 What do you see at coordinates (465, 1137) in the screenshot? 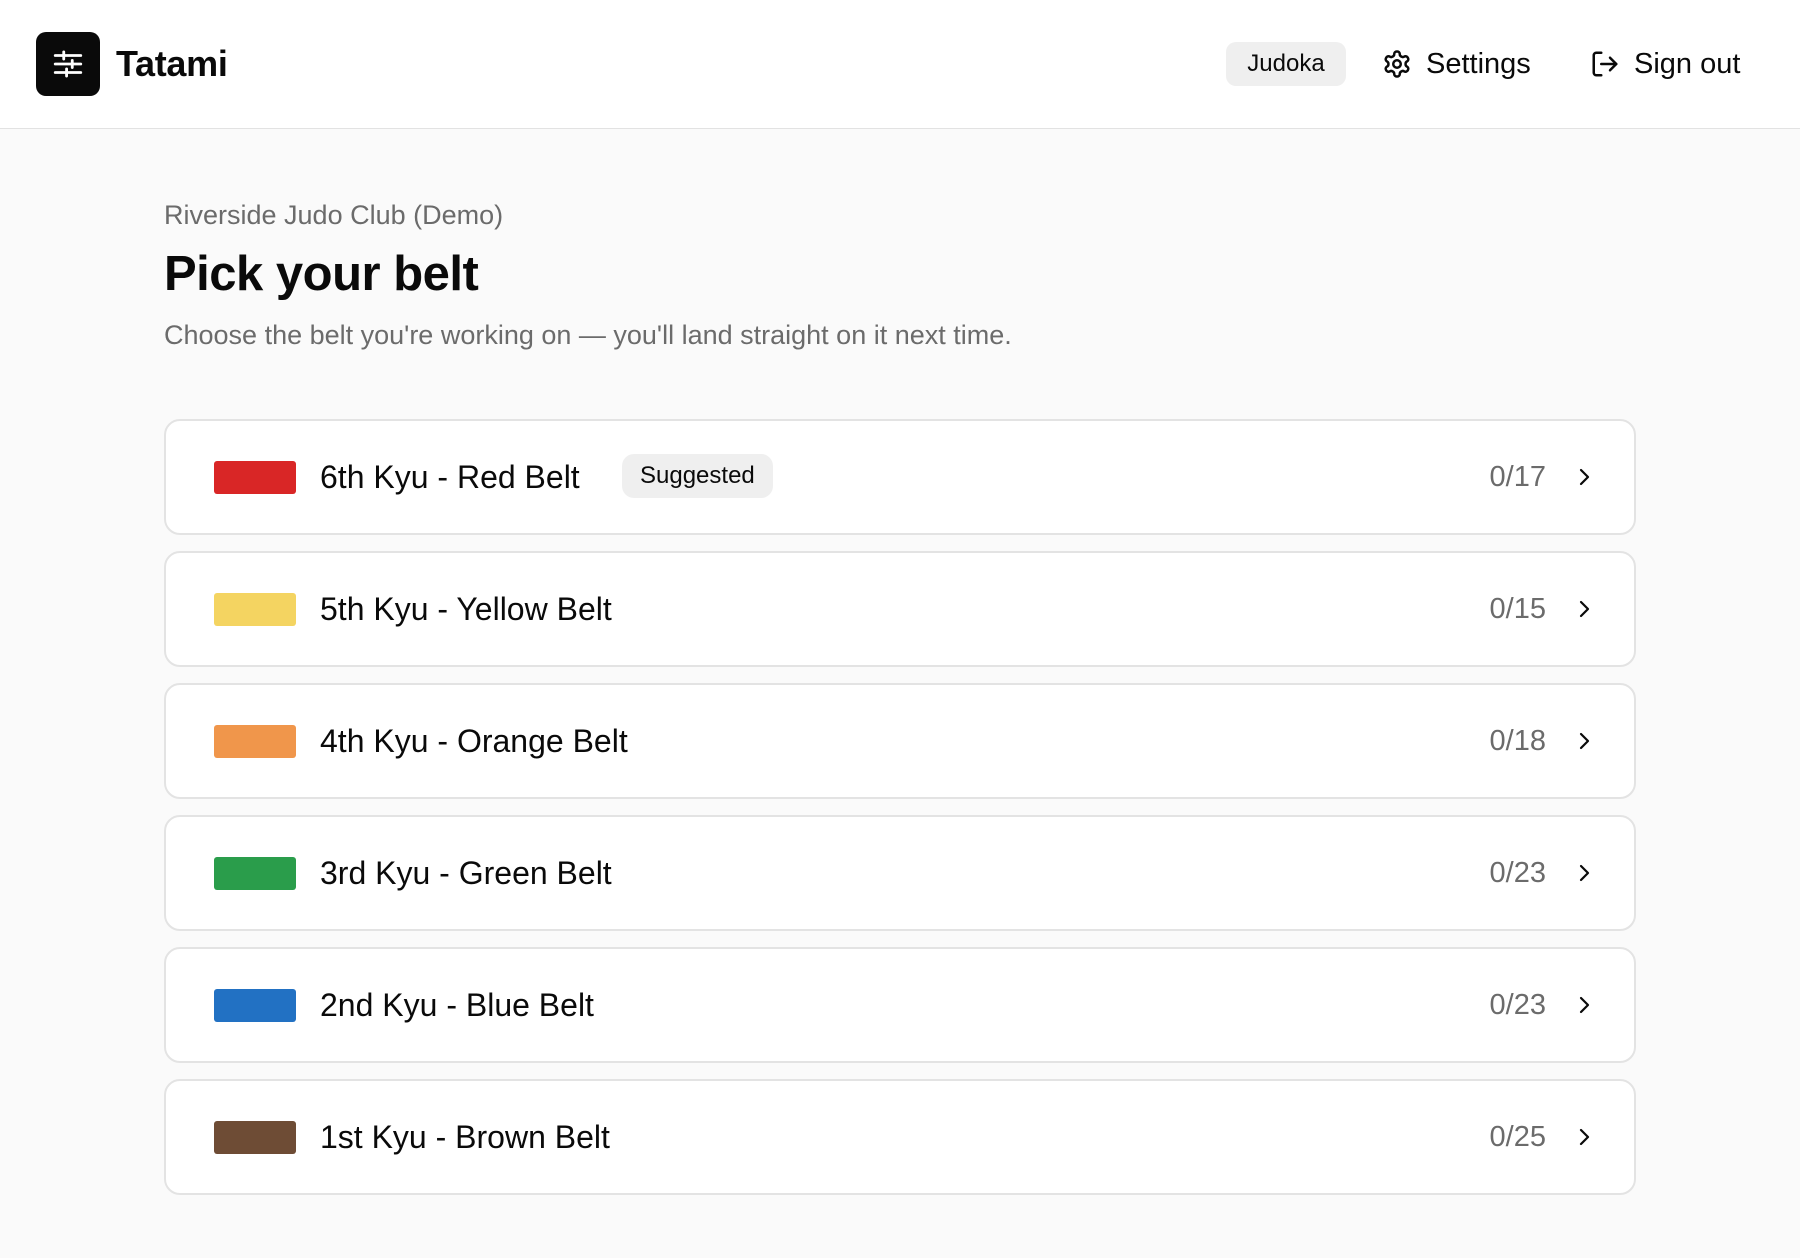
I see `belt-name: 1st Kyu - Brown Belt` at bounding box center [465, 1137].